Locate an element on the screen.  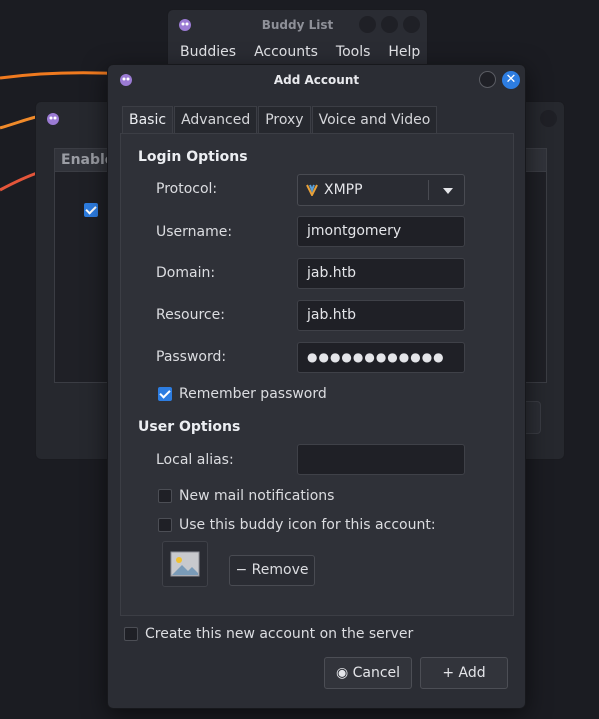
chevron-down-icon is located at coordinates (448, 191).